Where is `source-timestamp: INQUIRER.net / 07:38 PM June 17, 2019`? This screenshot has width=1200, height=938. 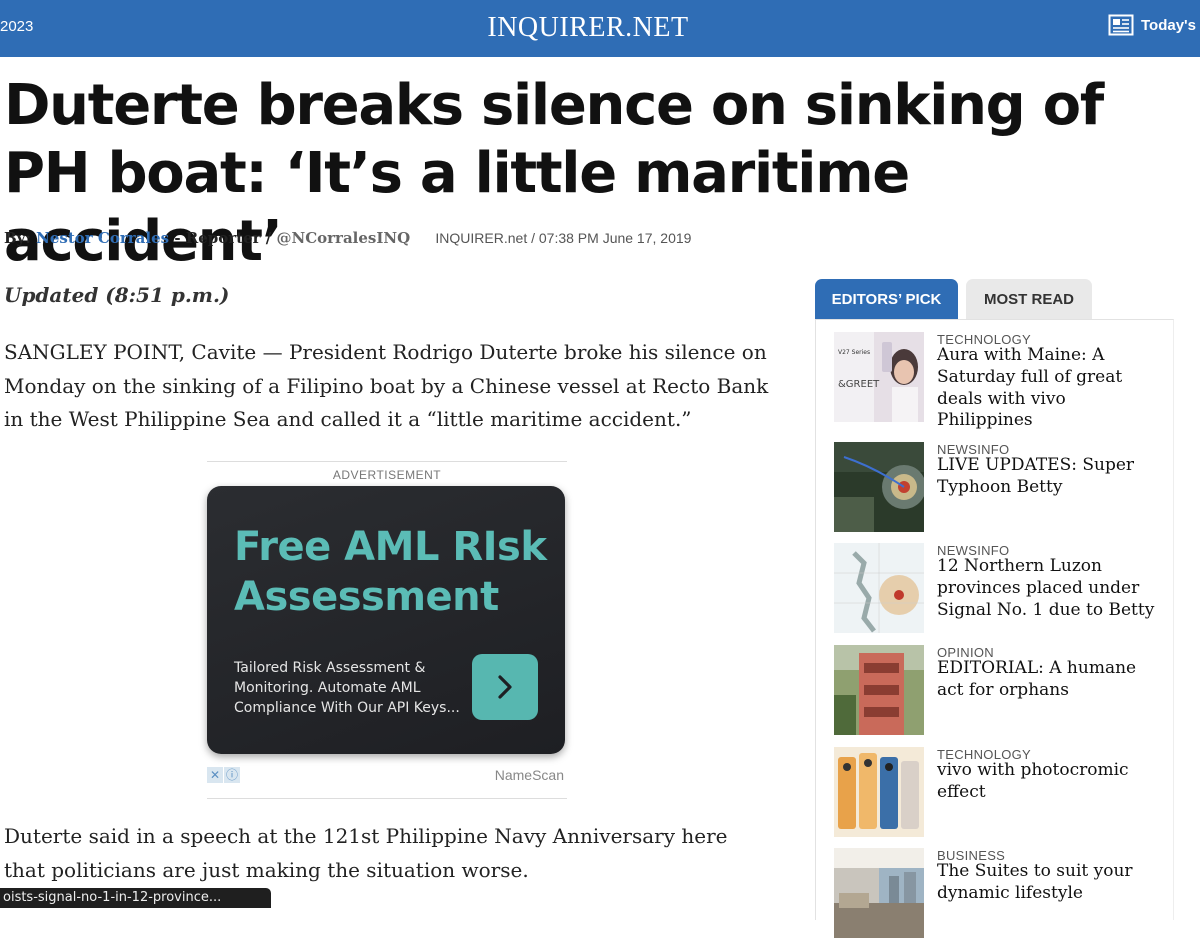 source-timestamp: INQUIRER.net / 07:38 PM June 17, 2019 is located at coordinates (563, 238).